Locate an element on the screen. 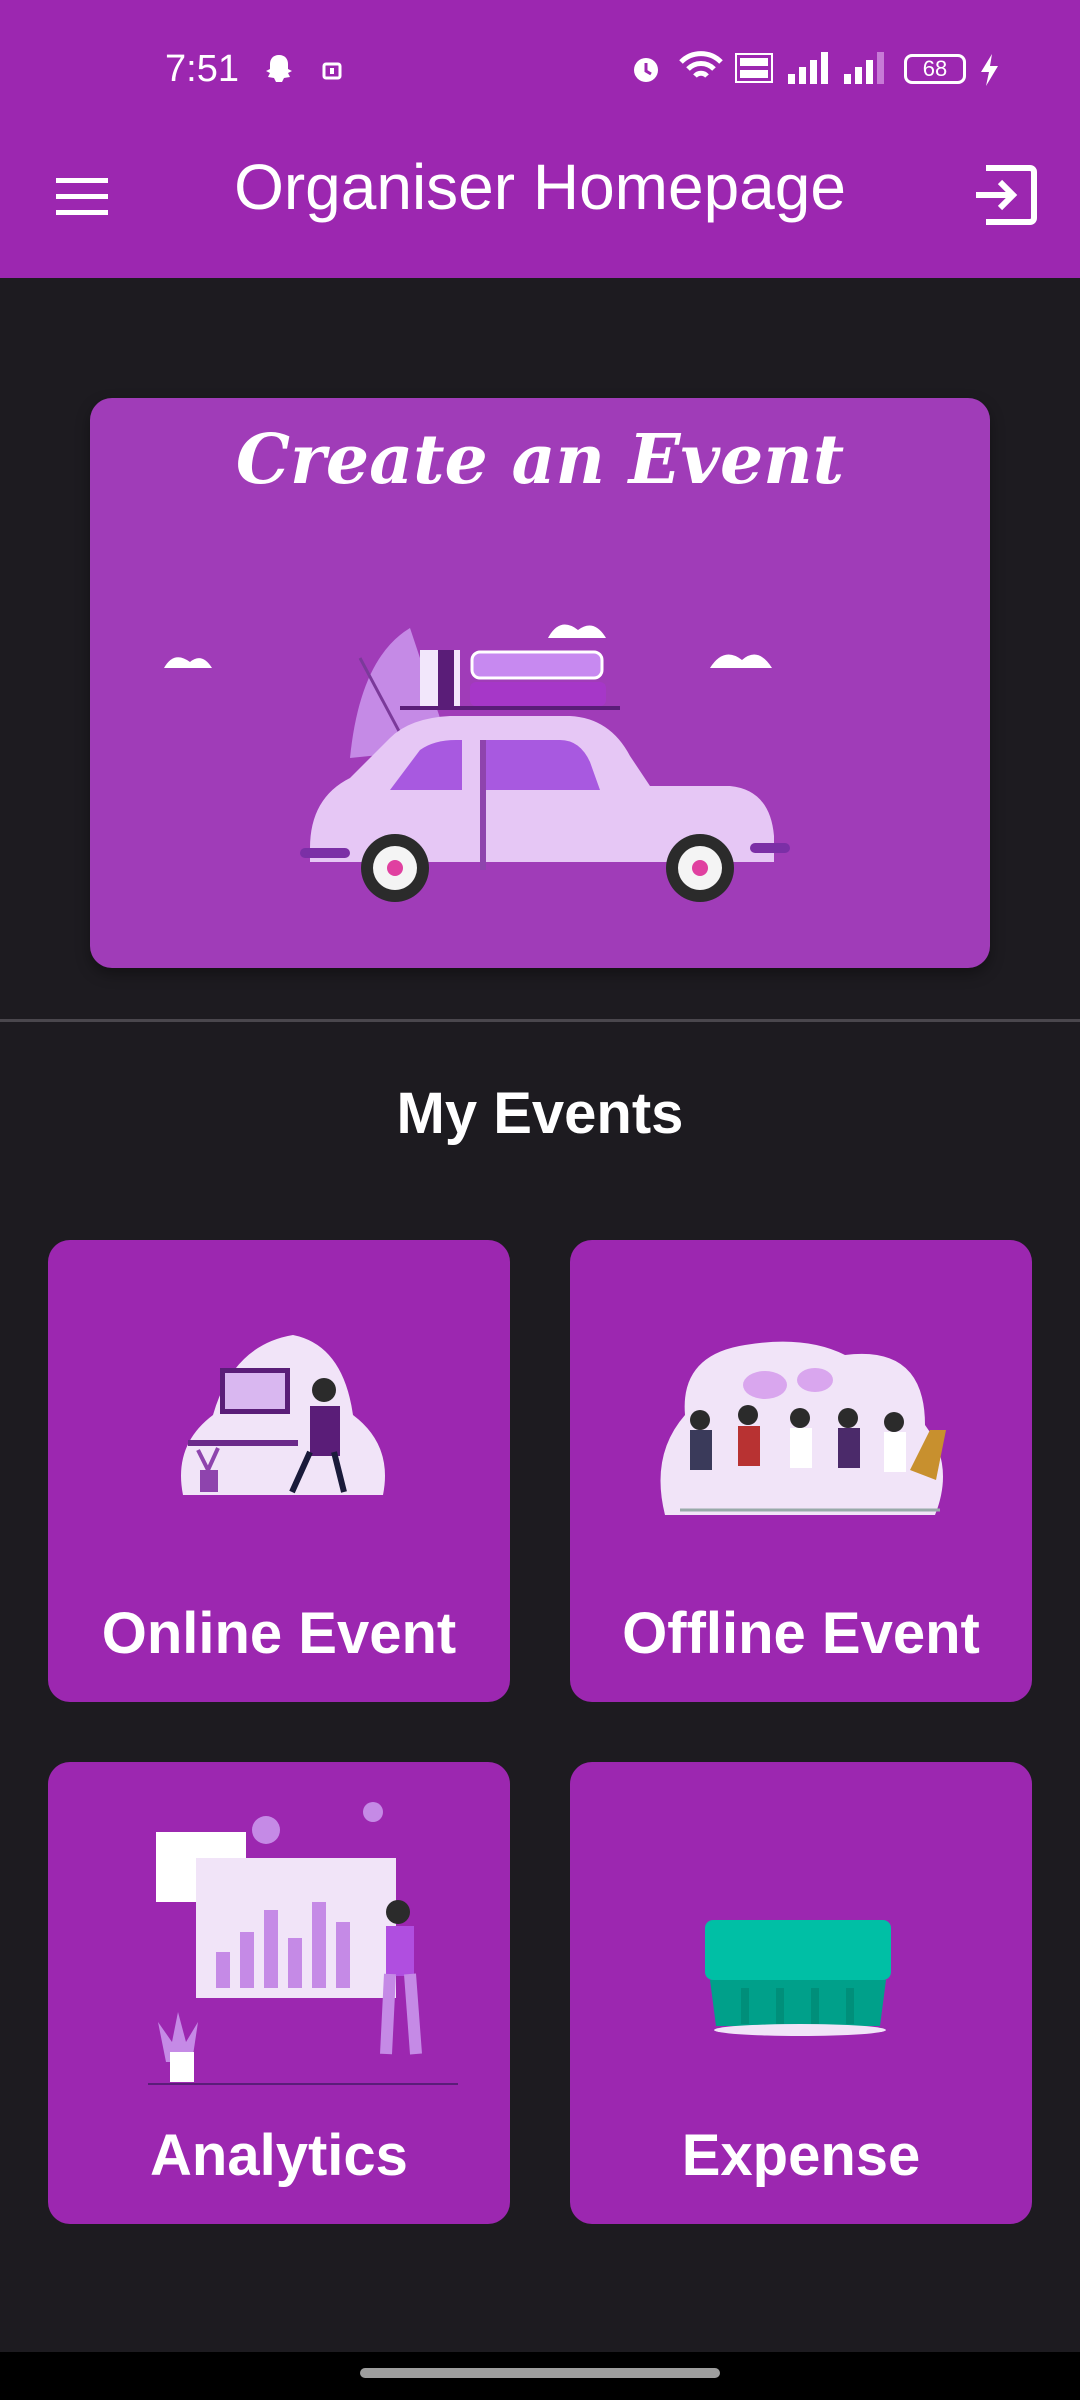  alarm-icon is located at coordinates (646, 70).